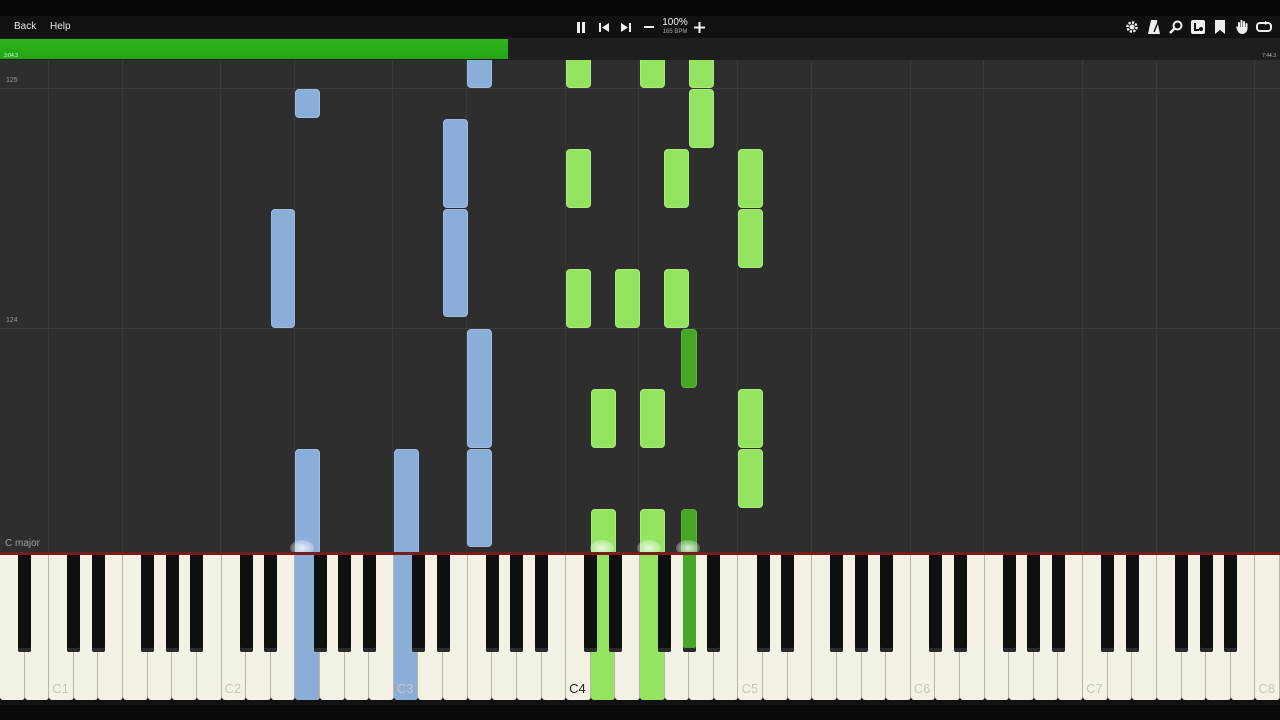 The image size is (1280, 720). Describe the element at coordinates (689, 358) in the screenshot. I see `note-right-hand-sharp` at that location.